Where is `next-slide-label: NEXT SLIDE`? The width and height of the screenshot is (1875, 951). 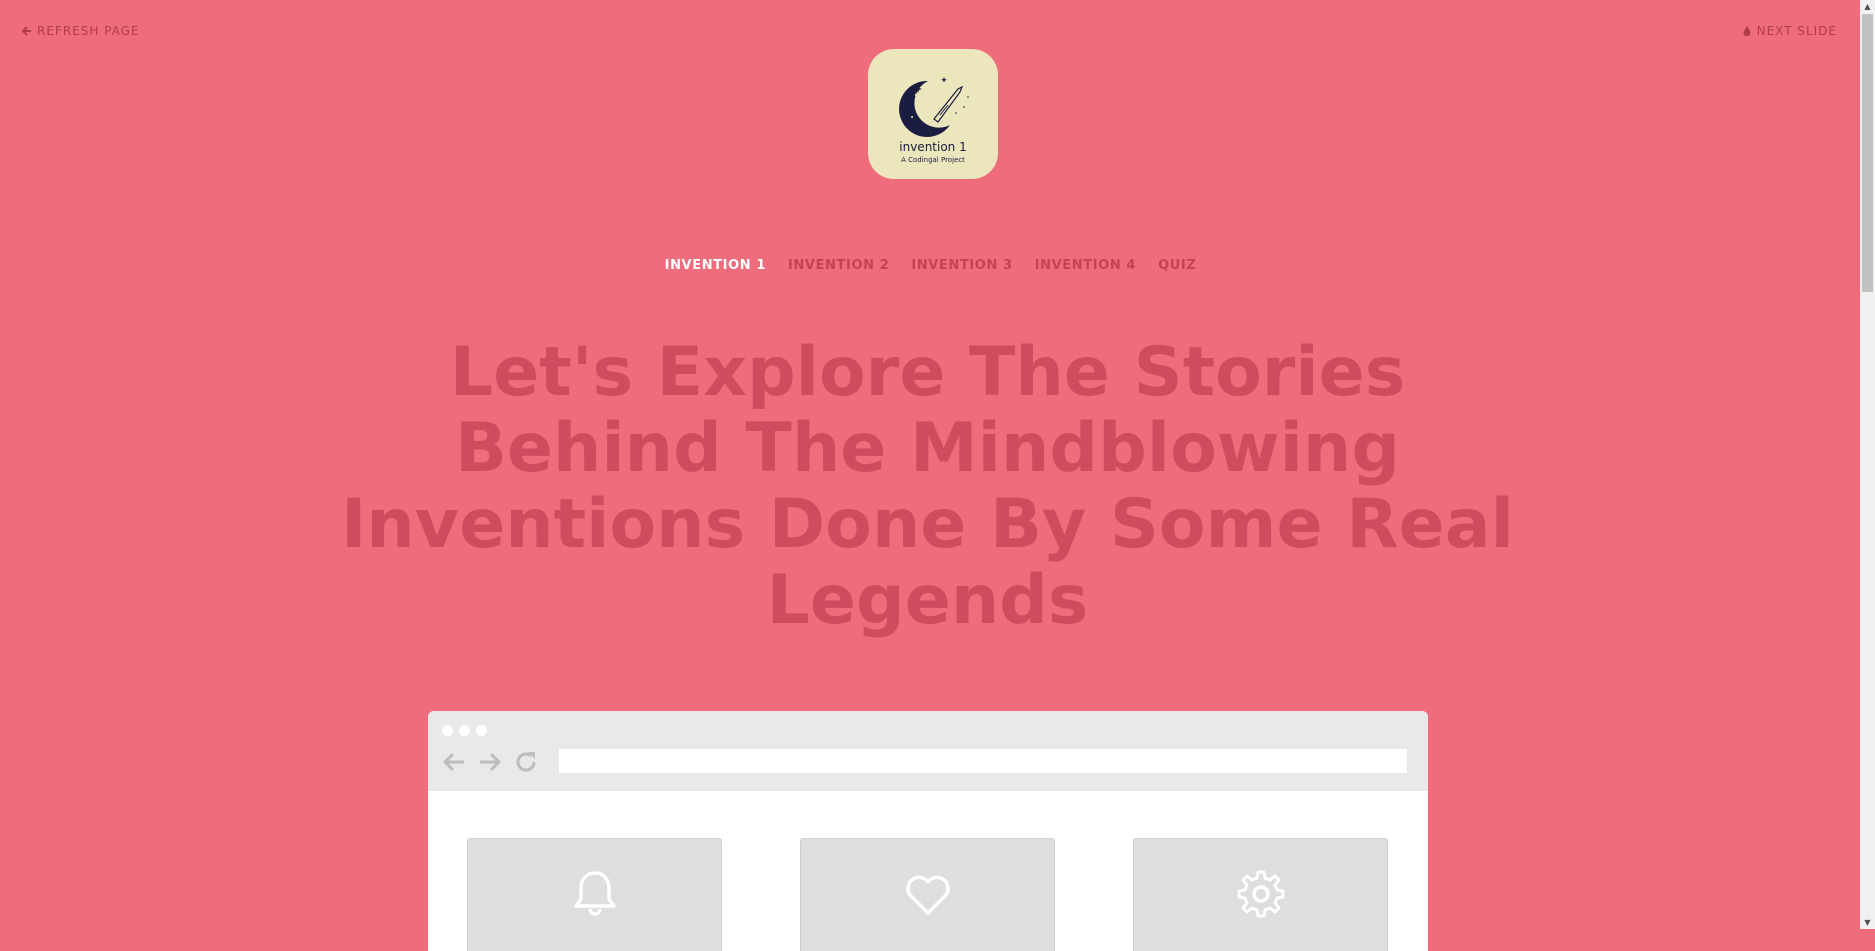 next-slide-label: NEXT SLIDE is located at coordinates (1796, 31).